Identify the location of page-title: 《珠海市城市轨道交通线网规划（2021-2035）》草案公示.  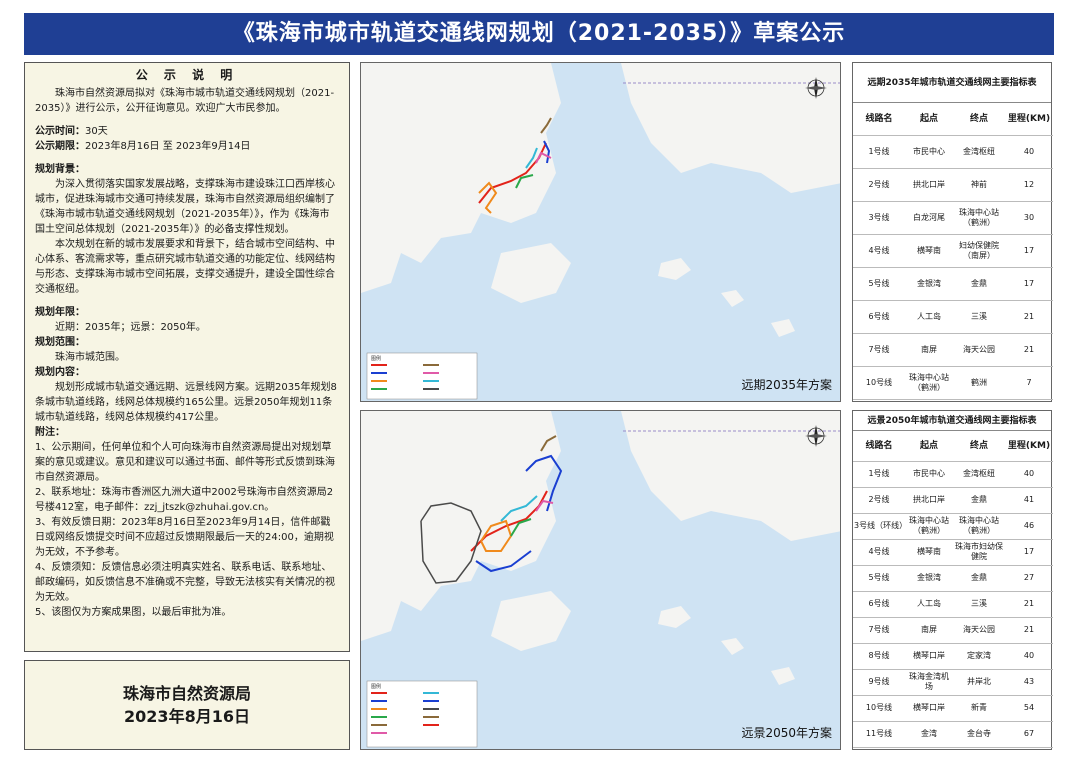
(539, 34).